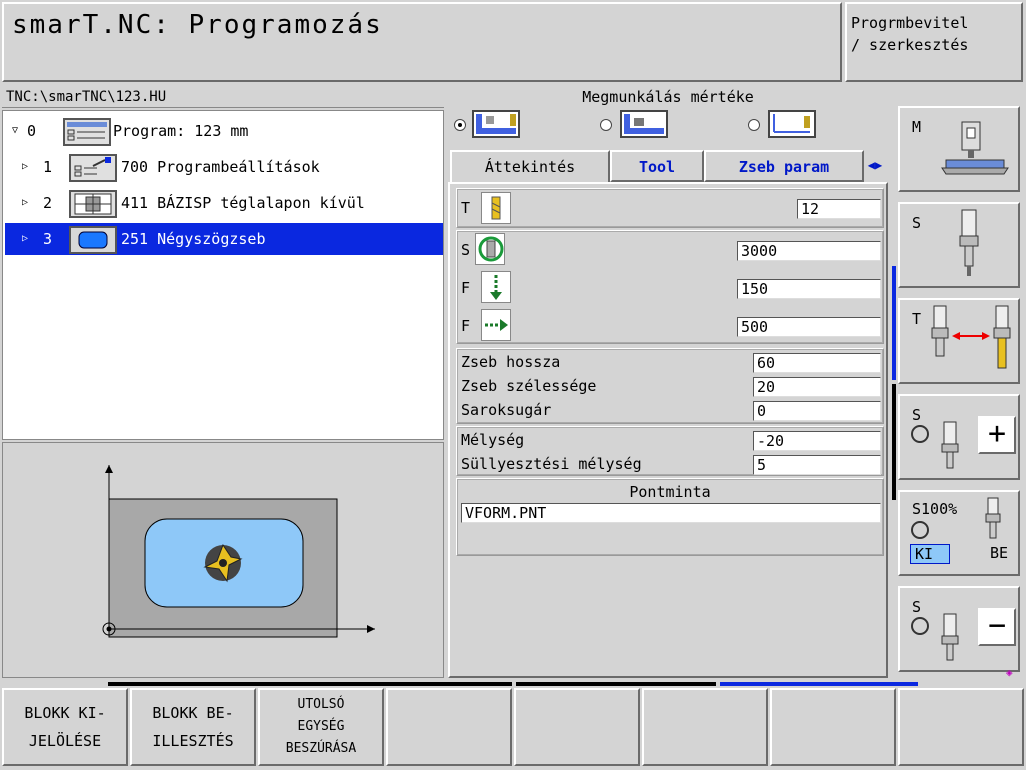  Describe the element at coordinates (817, 441) in the screenshot. I see `depth-input: -20` at that location.